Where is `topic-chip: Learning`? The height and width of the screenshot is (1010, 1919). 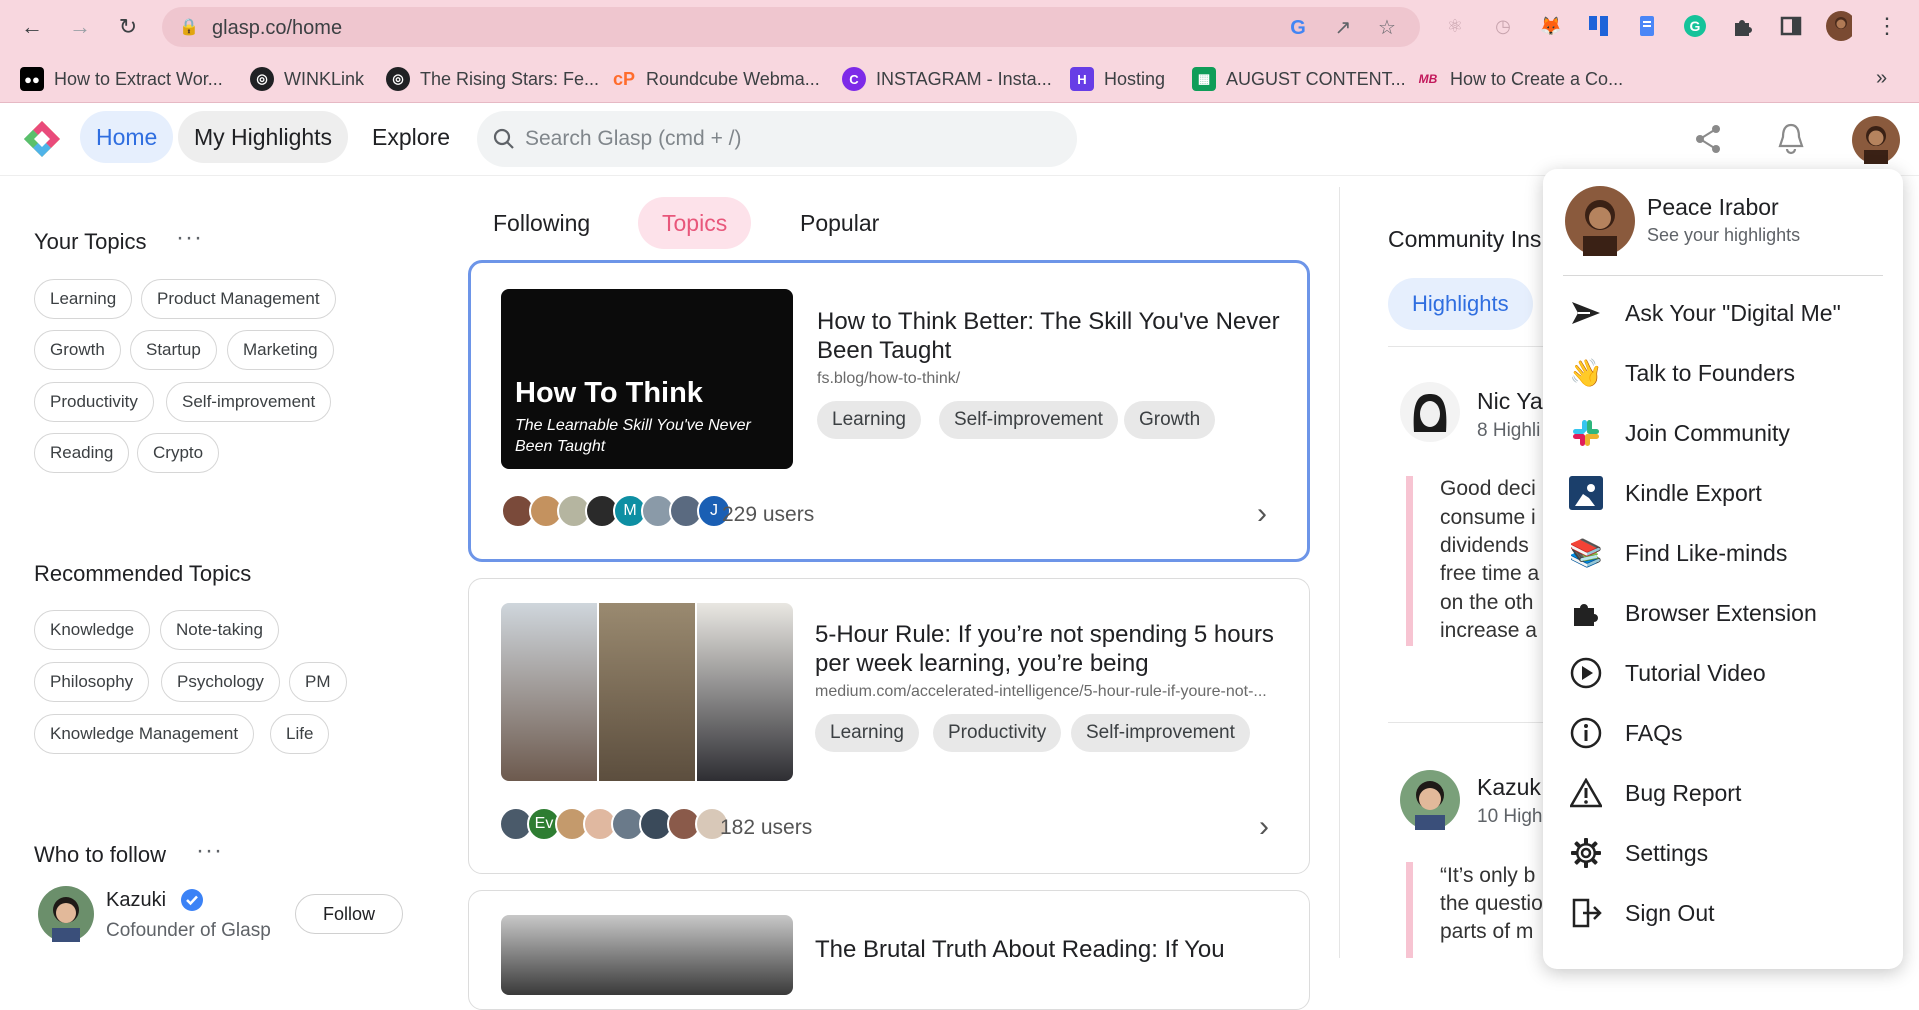 topic-chip: Learning is located at coordinates (83, 299).